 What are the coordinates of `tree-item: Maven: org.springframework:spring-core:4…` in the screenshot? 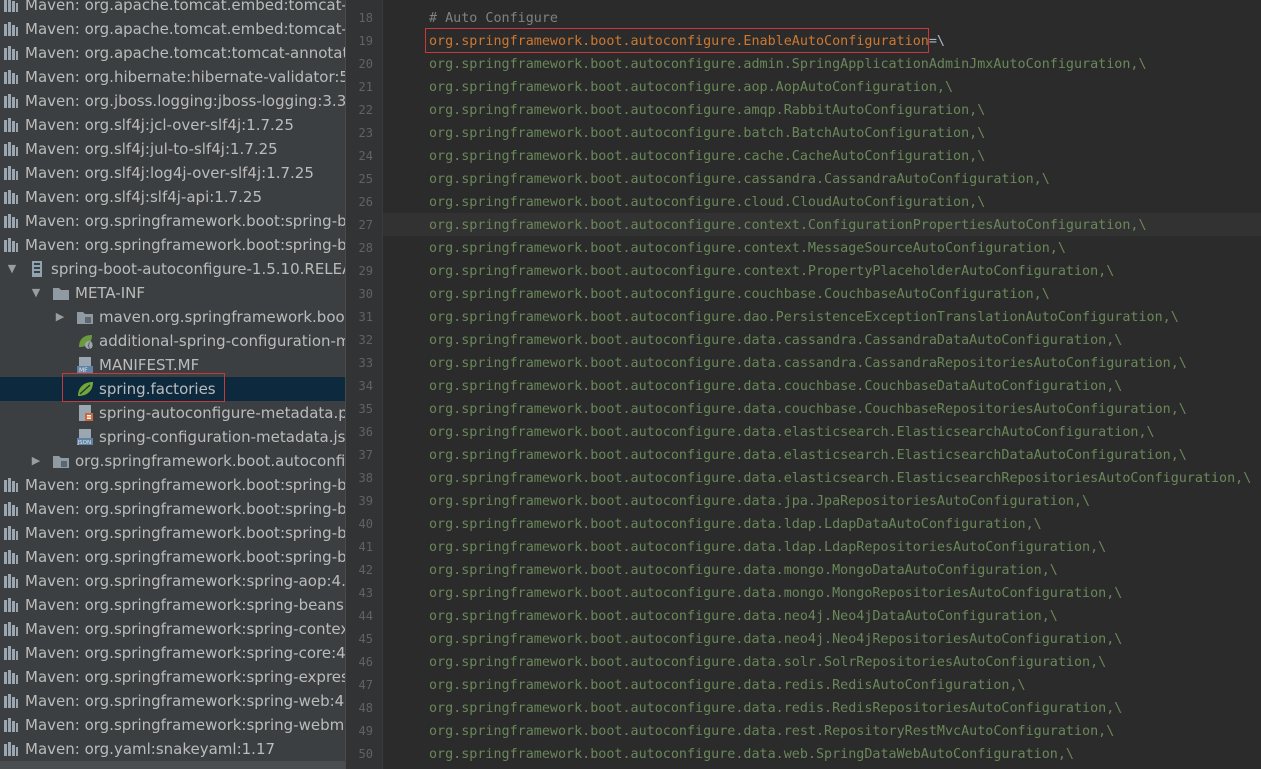 It's located at (172, 653).